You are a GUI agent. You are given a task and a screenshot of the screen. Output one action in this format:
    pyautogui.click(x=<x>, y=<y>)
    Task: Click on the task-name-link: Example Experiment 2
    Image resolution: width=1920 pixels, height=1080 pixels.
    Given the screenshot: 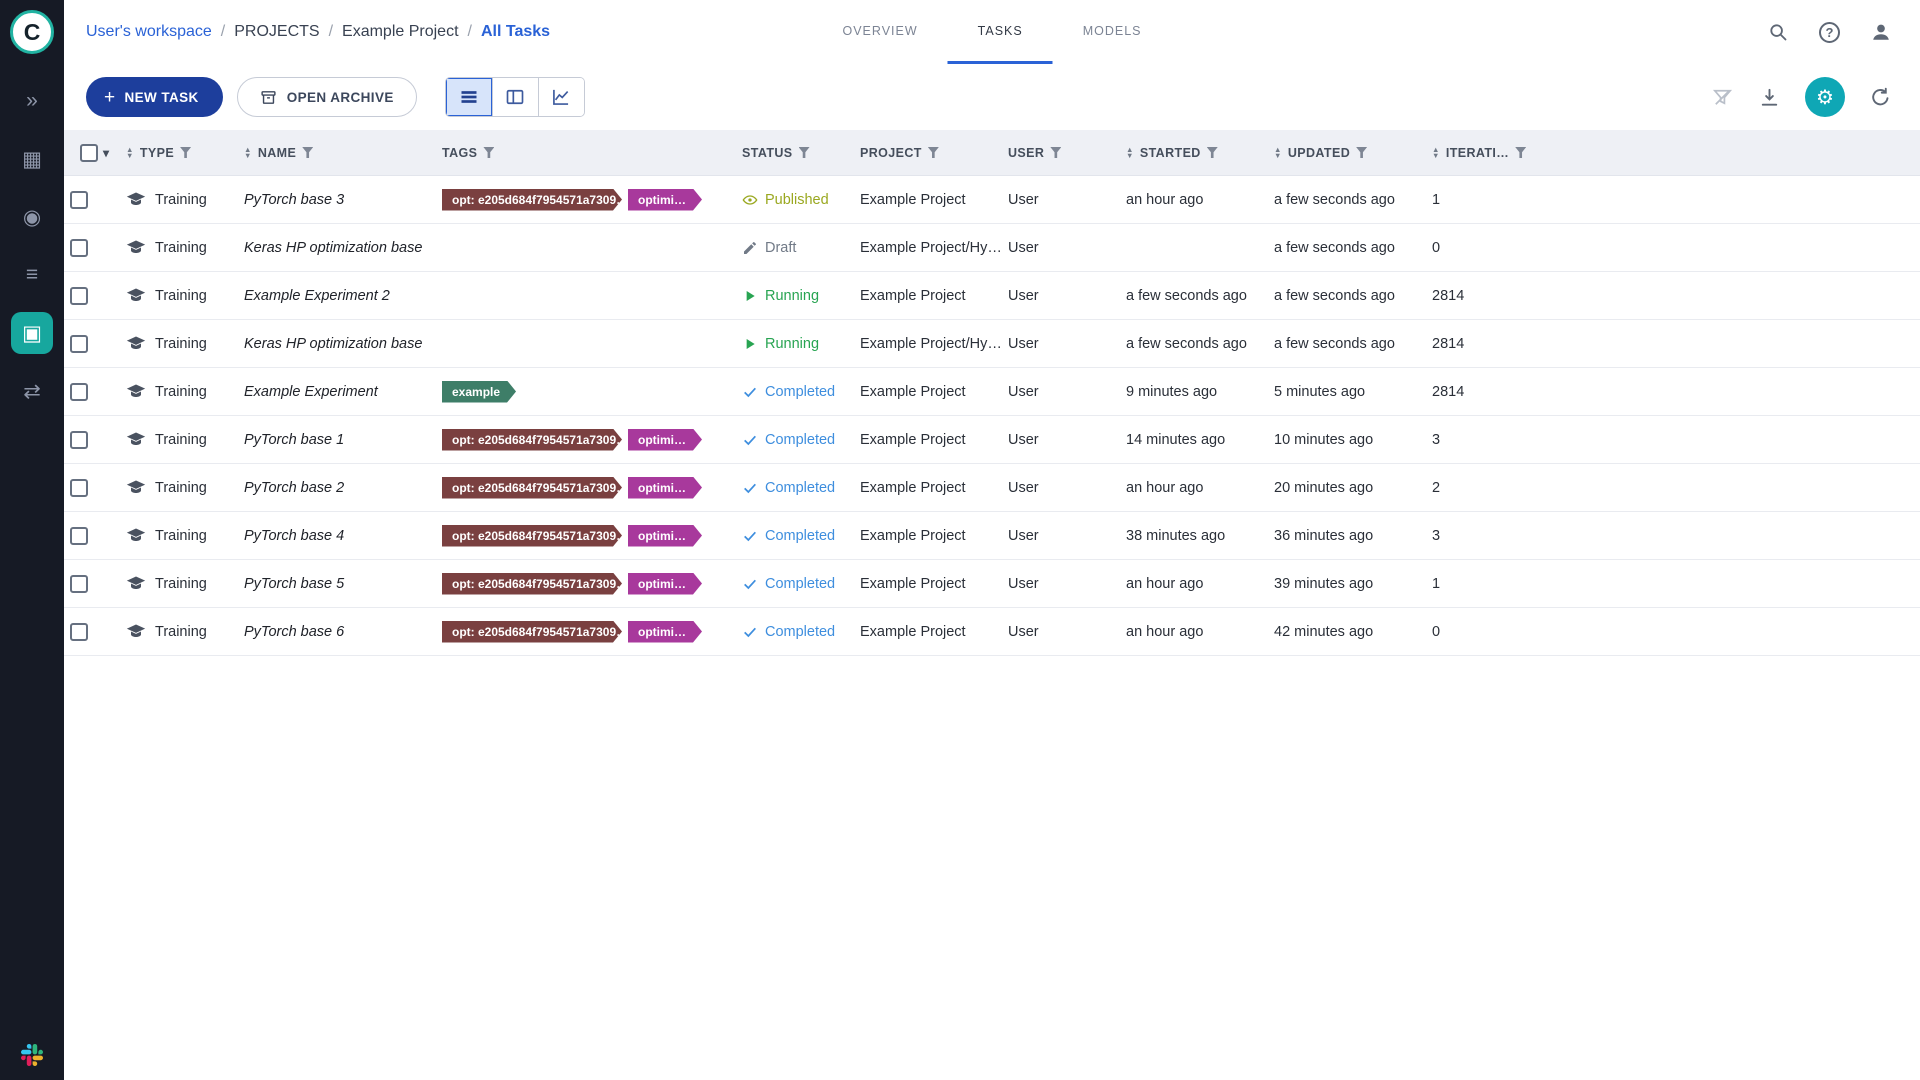 What is the action you would take?
    pyautogui.click(x=317, y=296)
    